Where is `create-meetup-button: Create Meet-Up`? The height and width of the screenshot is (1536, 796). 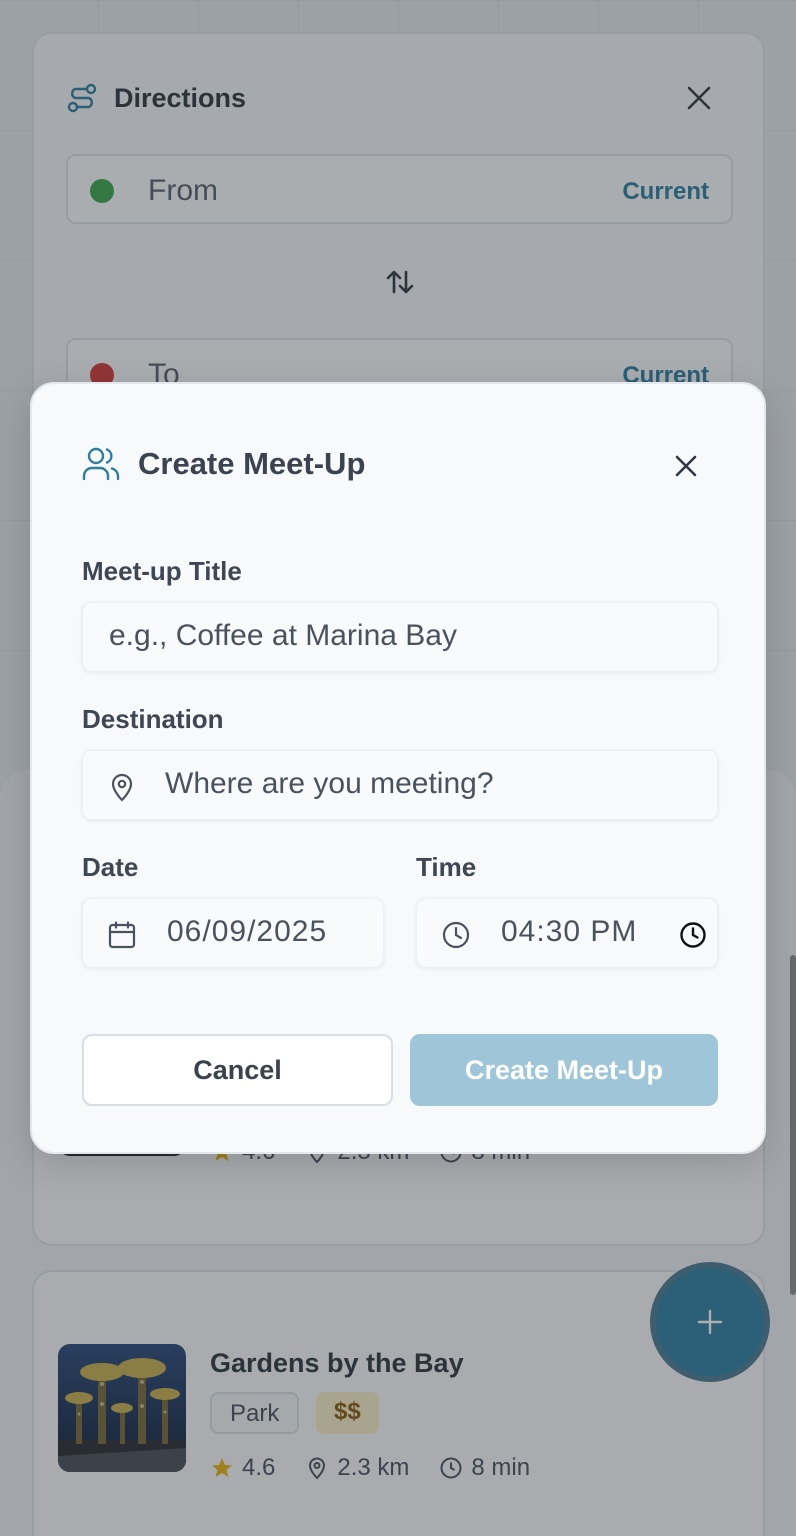
create-meetup-button: Create Meet-Up is located at coordinates (564, 1070).